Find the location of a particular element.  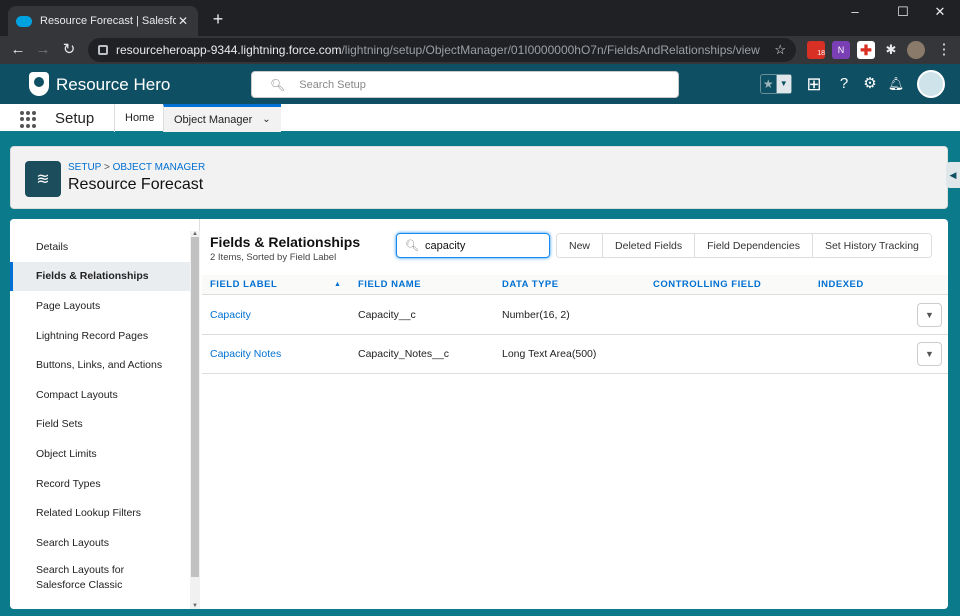

quick-find-input is located at coordinates (484, 245).